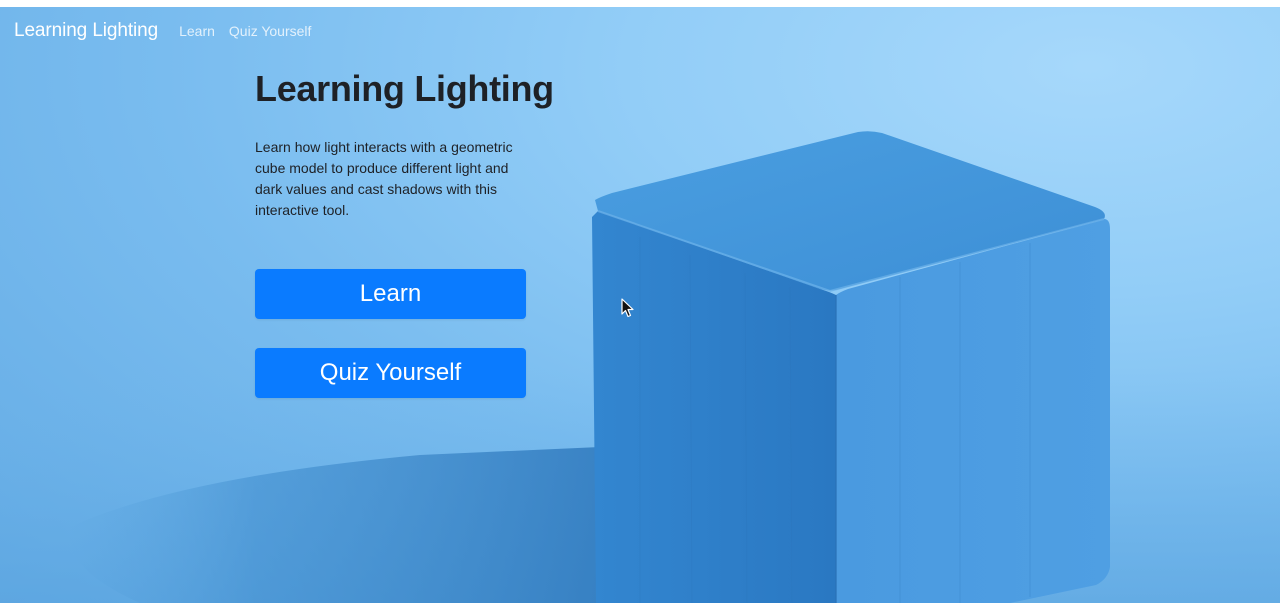 This screenshot has height=603, width=1280. Describe the element at coordinates (640, 31) in the screenshot. I see `top-navbar: Learning Lighting Learn Quiz Yourself` at that location.